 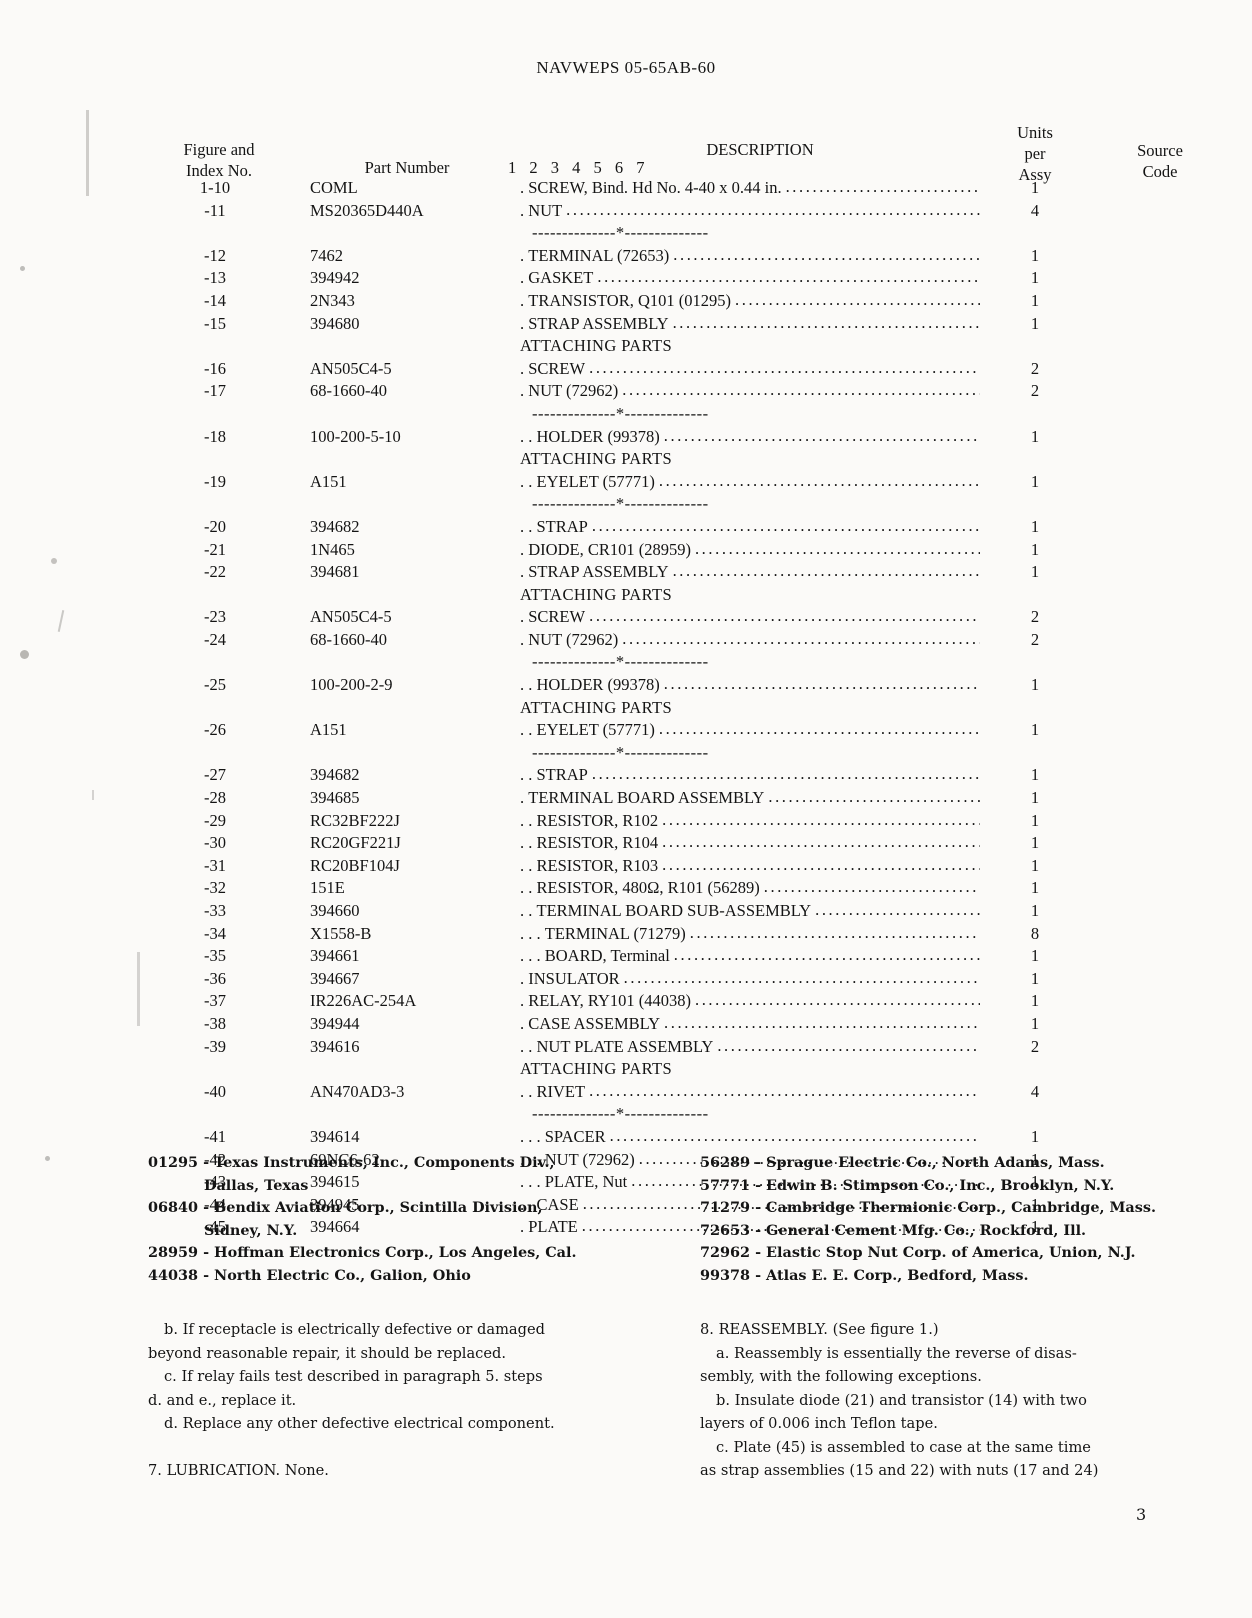 I want to click on description-text: SCREW, so click(x=557, y=368).